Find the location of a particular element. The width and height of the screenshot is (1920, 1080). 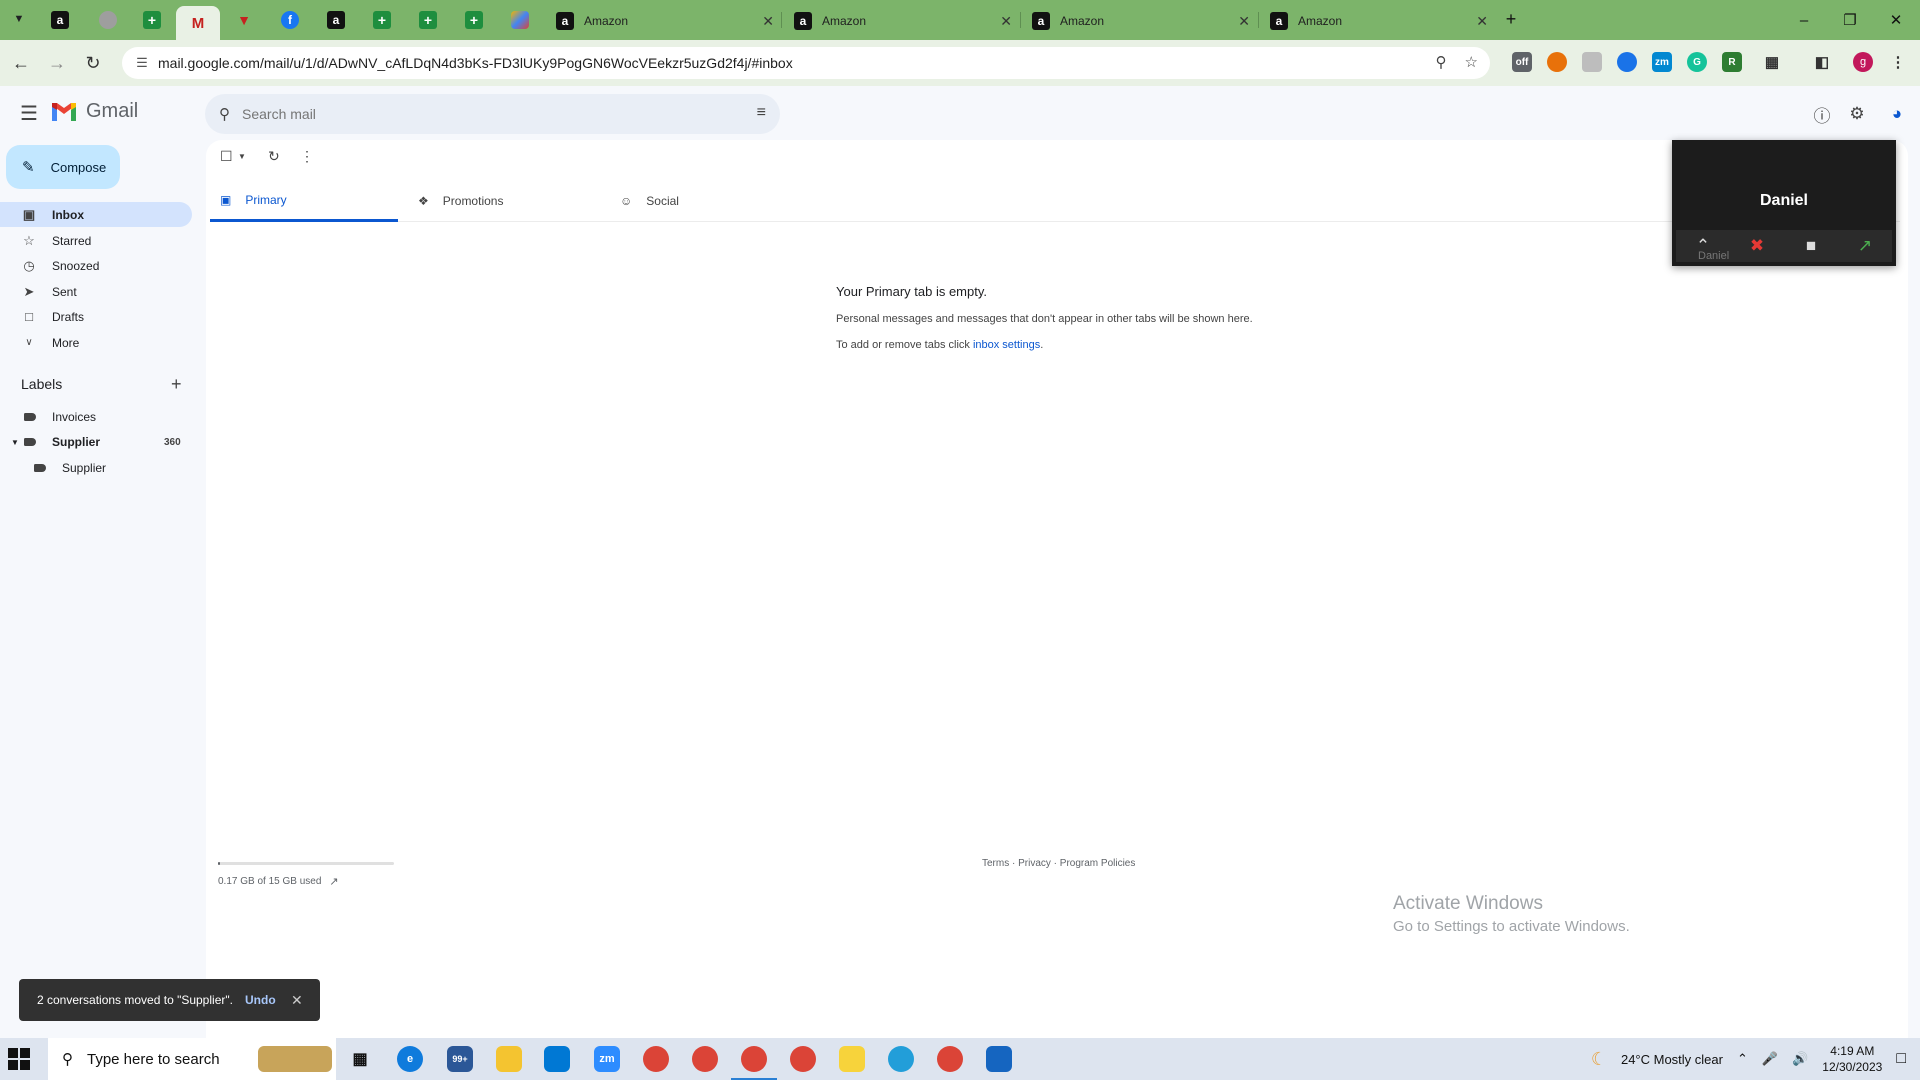

search-highlight-icon is located at coordinates (295, 1059).